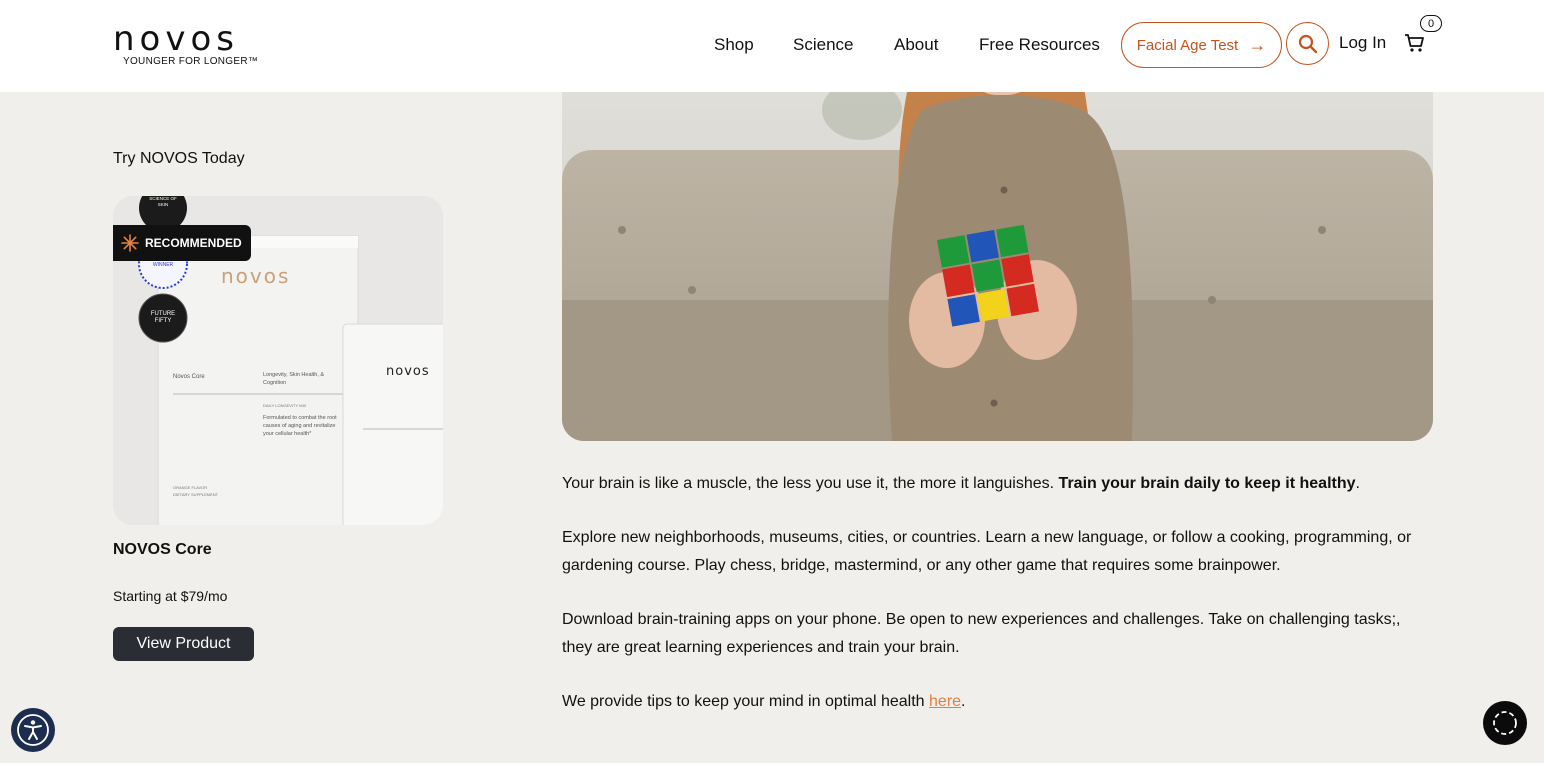 This screenshot has width=1544, height=763. What do you see at coordinates (179, 158) in the screenshot?
I see `sidebar-title: Try NOVOS Today` at bounding box center [179, 158].